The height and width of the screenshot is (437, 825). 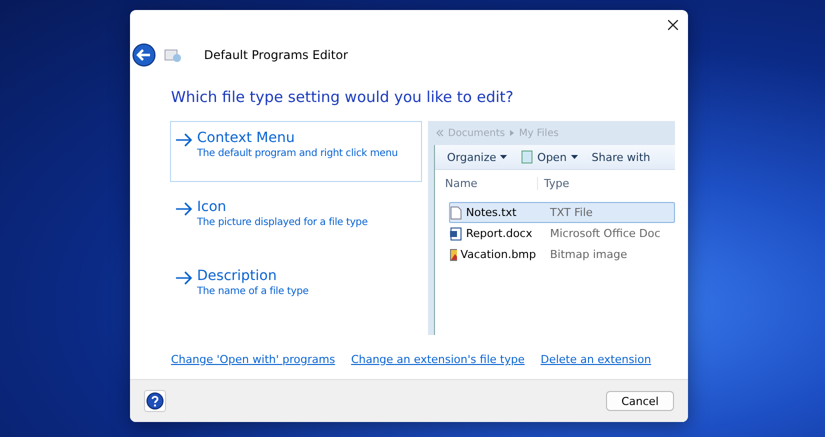 I want to click on window-title: Default Programs Editor, so click(x=276, y=55).